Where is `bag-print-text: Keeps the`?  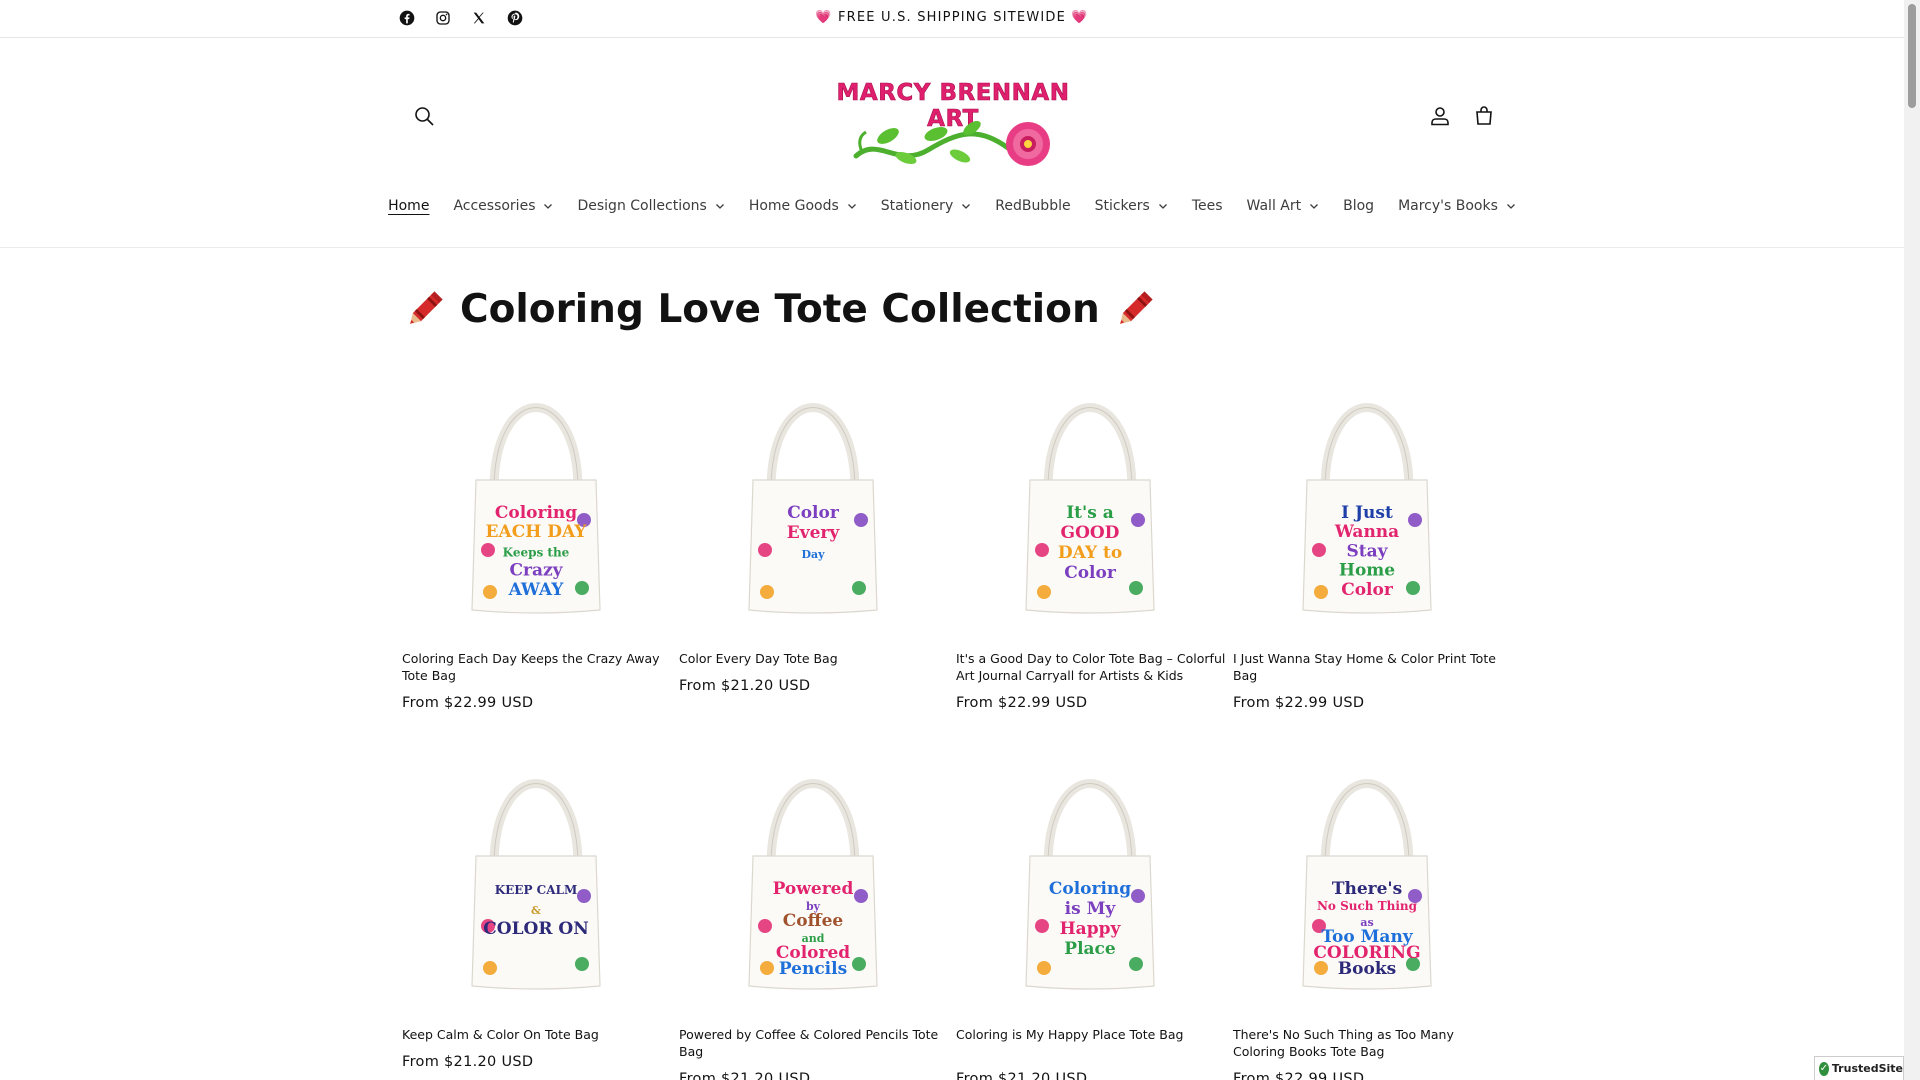 bag-print-text: Keeps the is located at coordinates (536, 552).